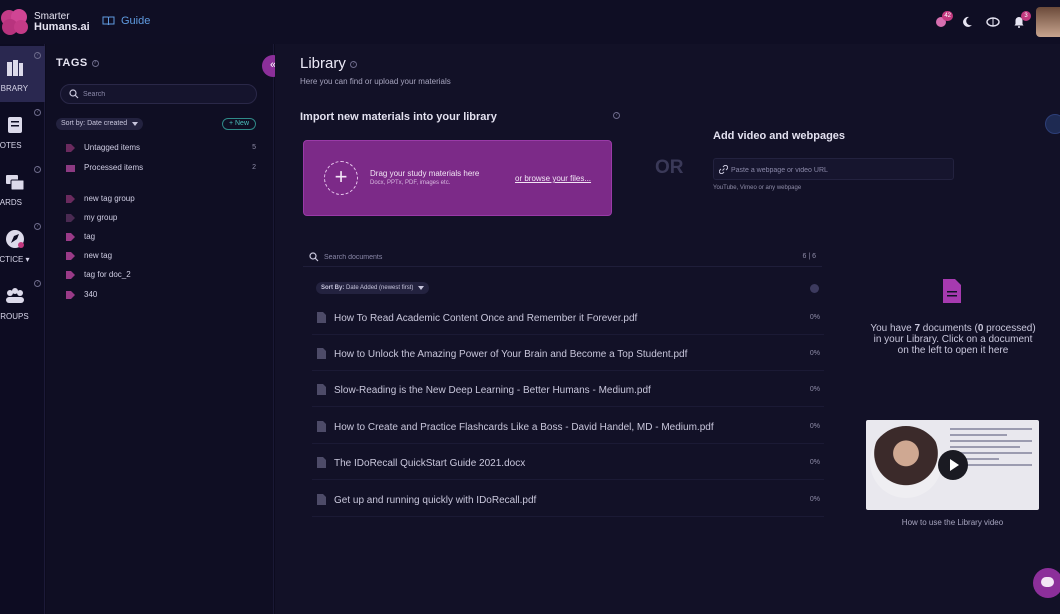 Image resolution: width=1060 pixels, height=614 pixels. I want to click on plus-icon: +, so click(341, 178).